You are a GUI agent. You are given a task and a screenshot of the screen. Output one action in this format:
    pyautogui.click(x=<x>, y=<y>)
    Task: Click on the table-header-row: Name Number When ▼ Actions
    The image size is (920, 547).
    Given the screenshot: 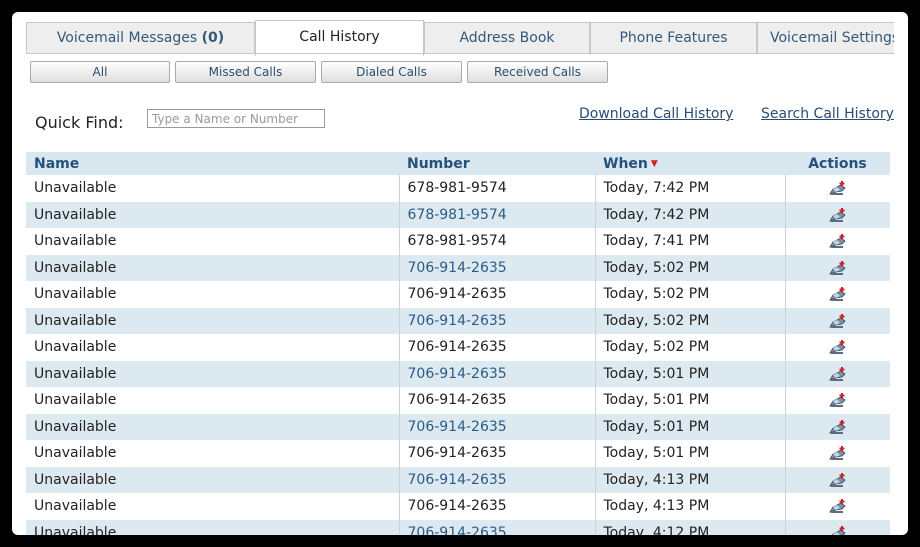 What is the action you would take?
    pyautogui.click(x=458, y=163)
    